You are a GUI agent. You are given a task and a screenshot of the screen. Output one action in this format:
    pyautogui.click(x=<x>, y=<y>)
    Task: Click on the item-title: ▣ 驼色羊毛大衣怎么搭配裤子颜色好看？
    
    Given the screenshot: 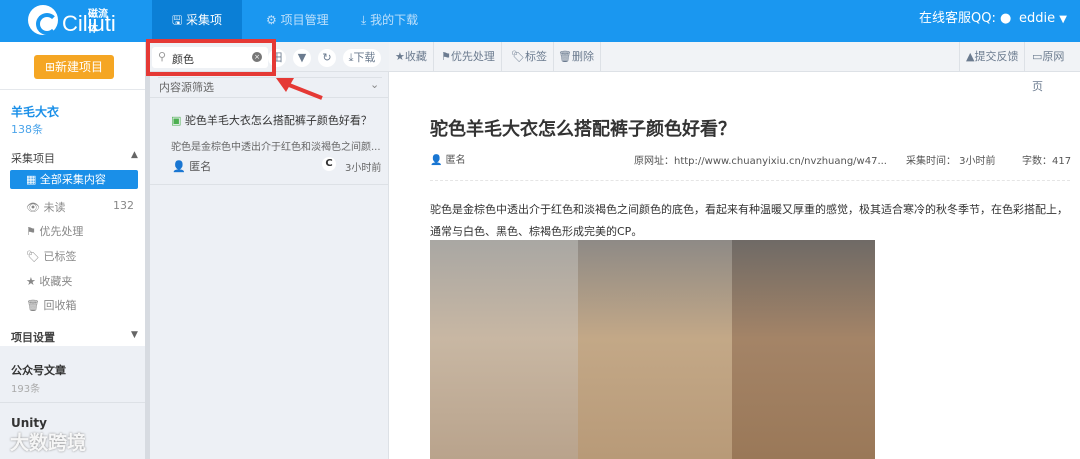 What is the action you would take?
    pyautogui.click(x=271, y=120)
    